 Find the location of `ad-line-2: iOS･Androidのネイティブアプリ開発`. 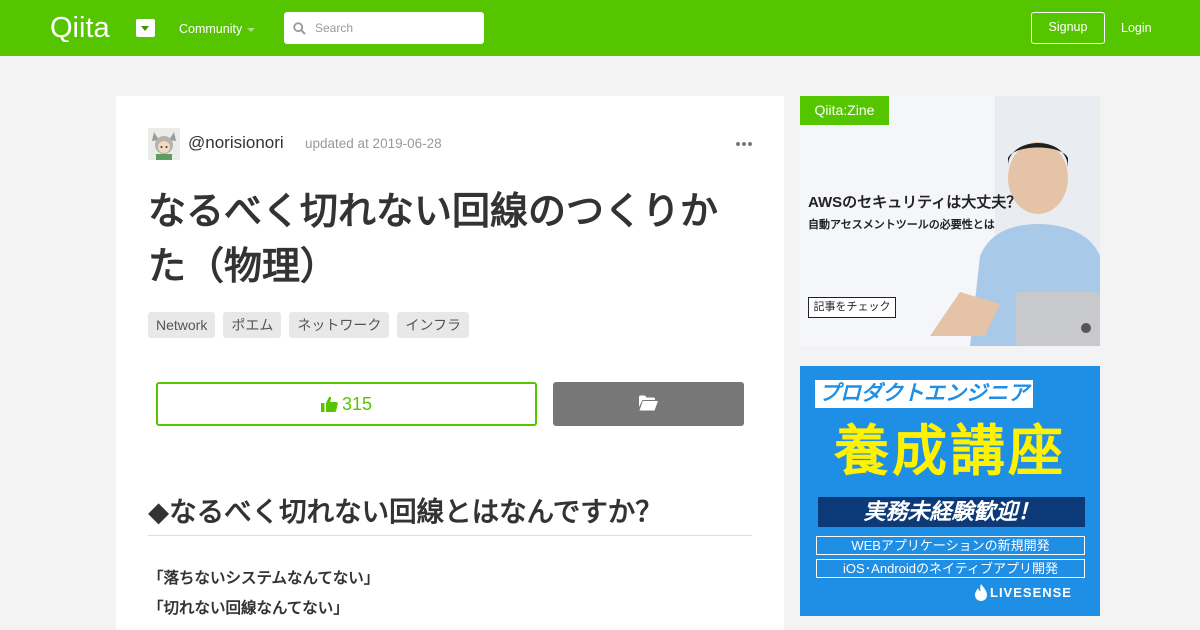

ad-line-2: iOS･Androidのネイティブアプリ開発 is located at coordinates (950, 568).